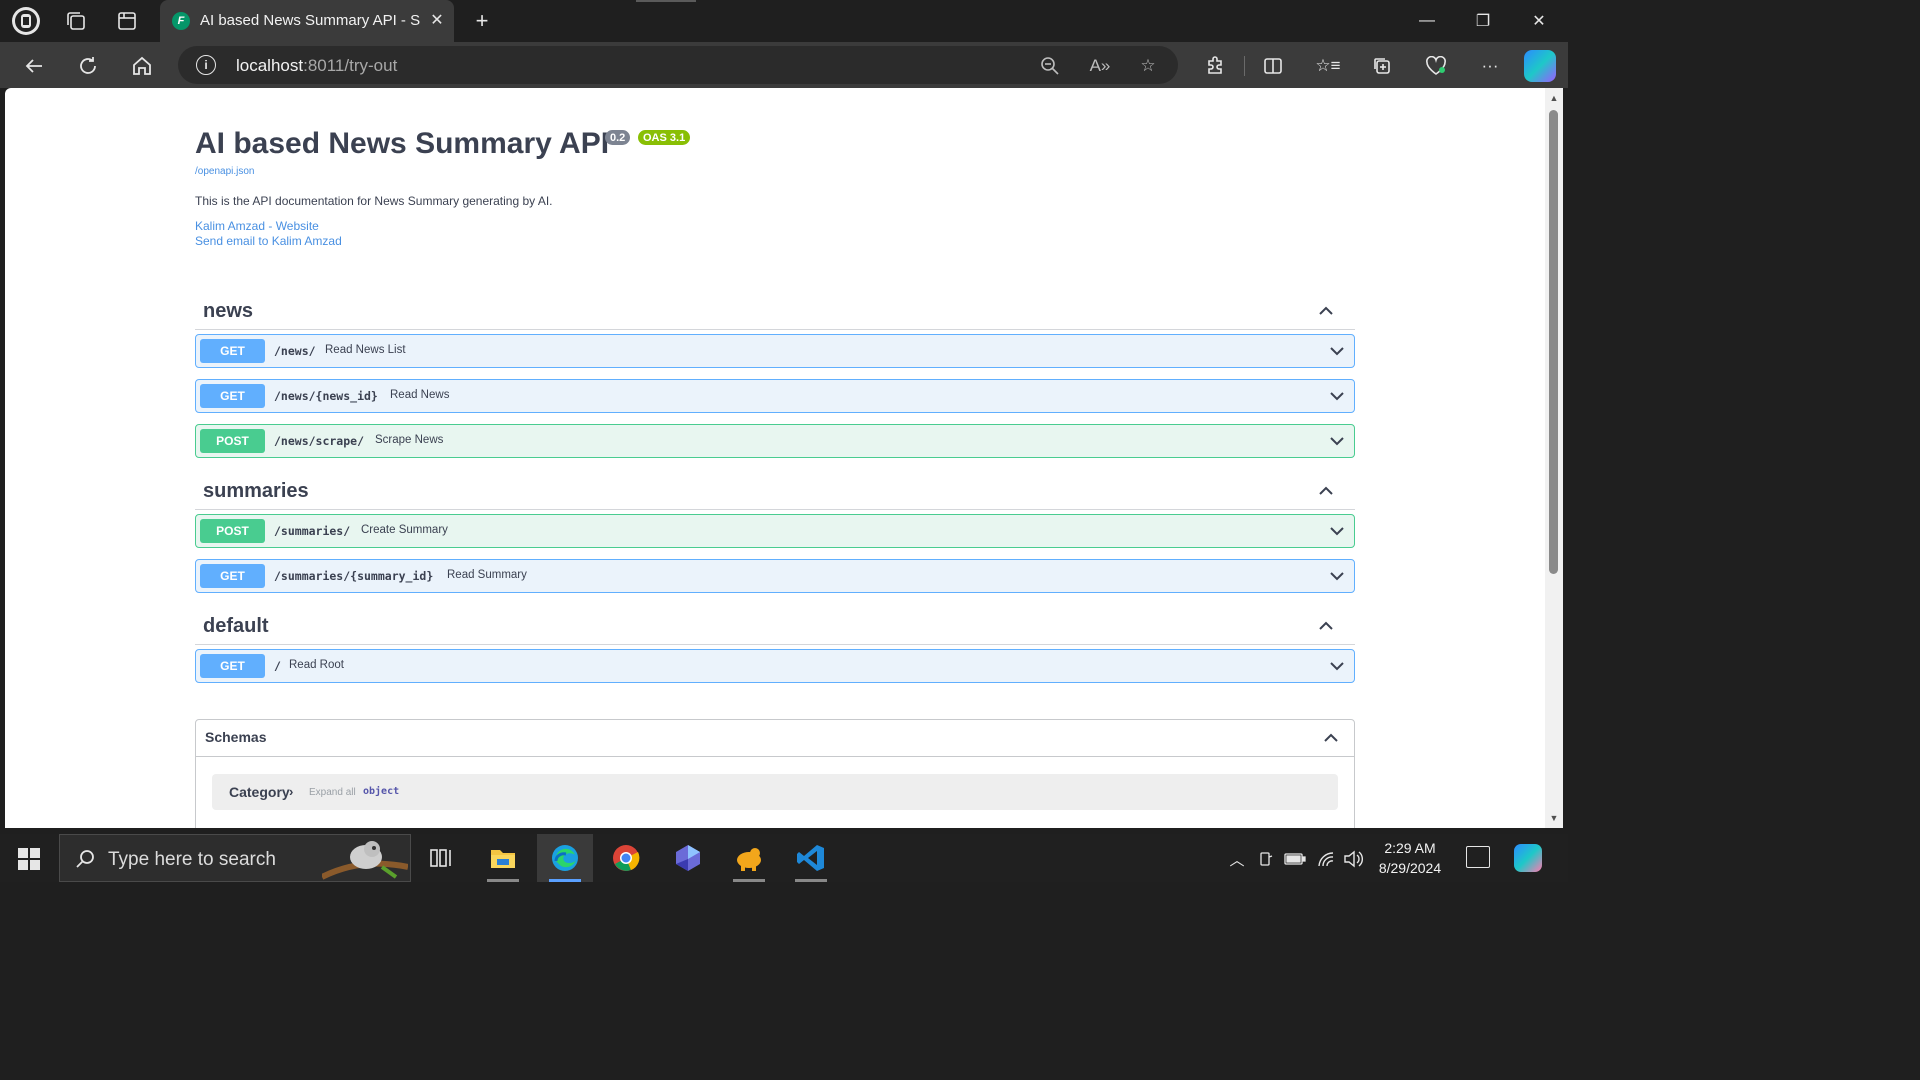 The width and height of the screenshot is (1920, 1080). I want to click on operation-summary: Read Root, so click(316, 665).